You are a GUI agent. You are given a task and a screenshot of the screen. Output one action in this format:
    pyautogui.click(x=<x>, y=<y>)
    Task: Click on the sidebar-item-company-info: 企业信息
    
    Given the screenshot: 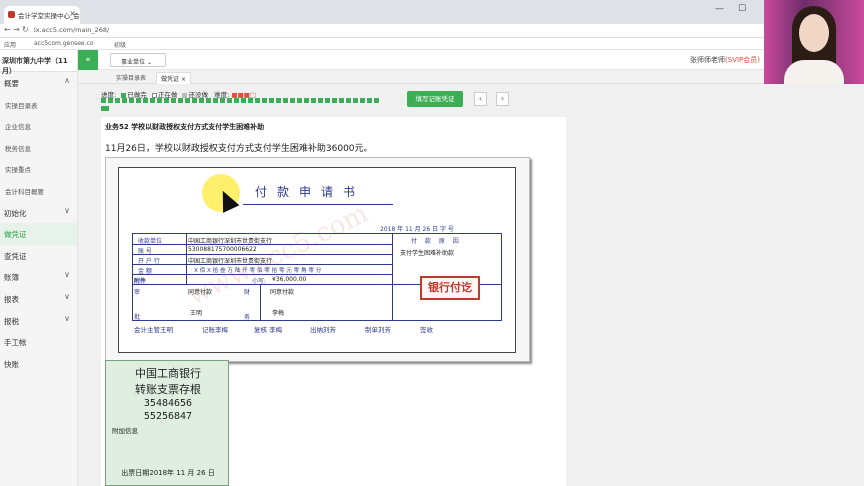 What is the action you would take?
    pyautogui.click(x=38, y=126)
    